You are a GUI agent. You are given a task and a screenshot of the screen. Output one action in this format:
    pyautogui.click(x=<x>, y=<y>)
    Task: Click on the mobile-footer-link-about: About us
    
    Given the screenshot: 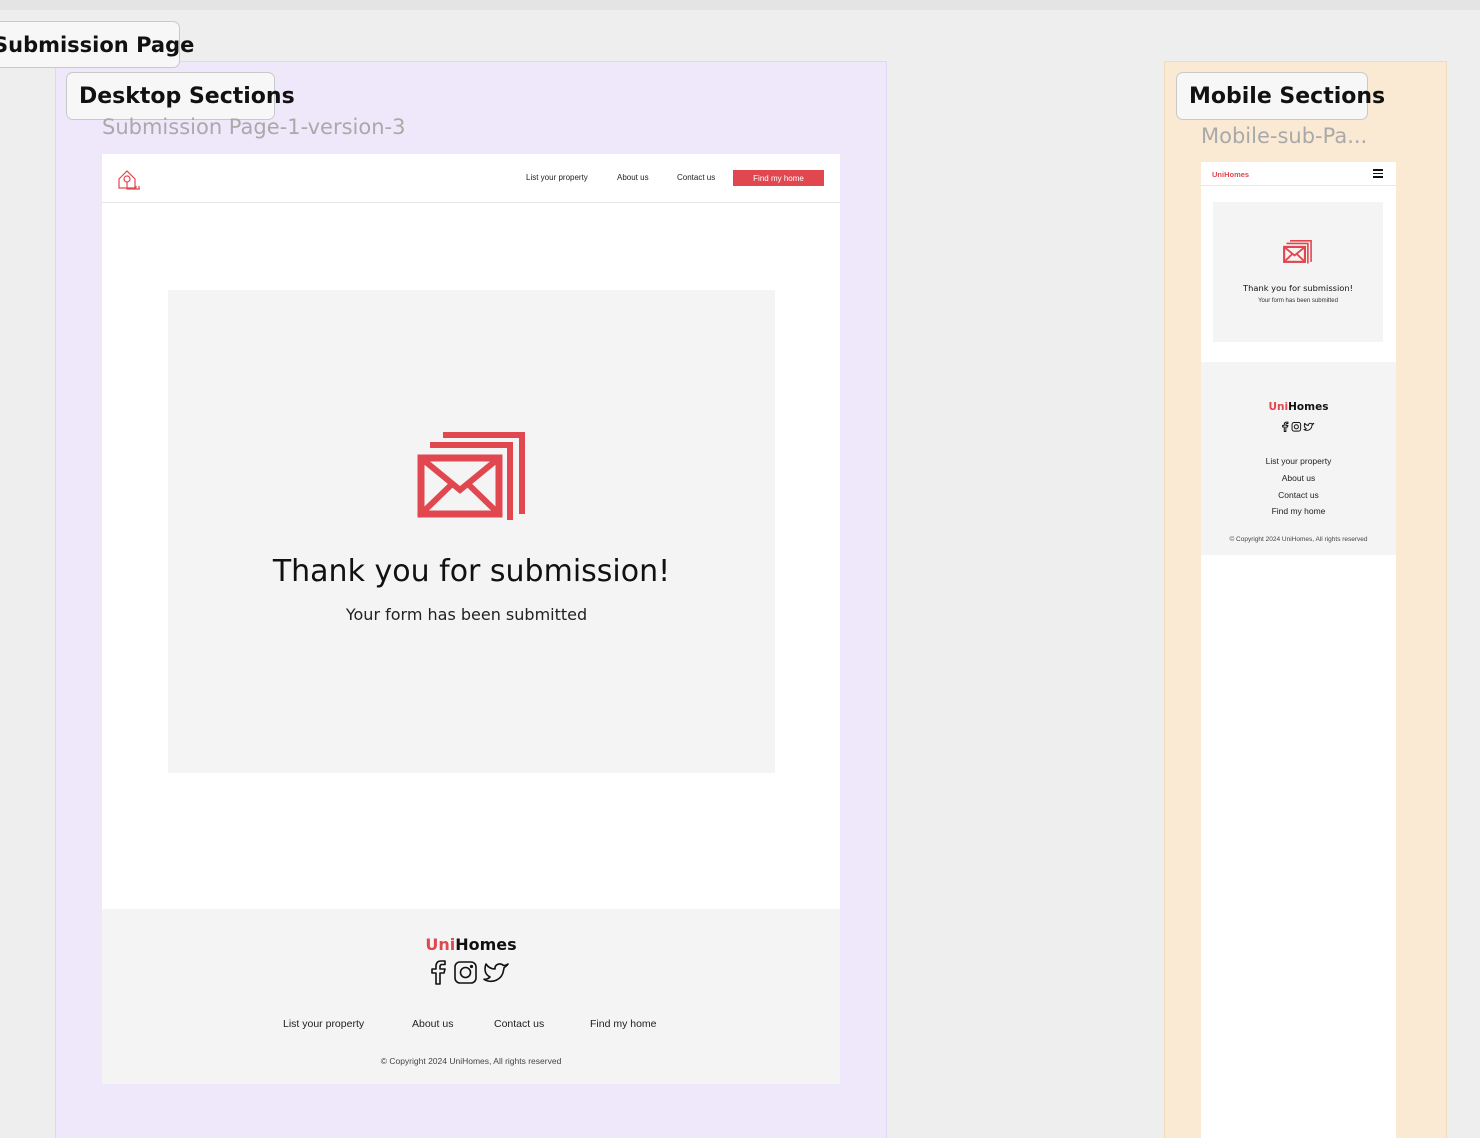 What is the action you would take?
    pyautogui.click(x=1298, y=478)
    